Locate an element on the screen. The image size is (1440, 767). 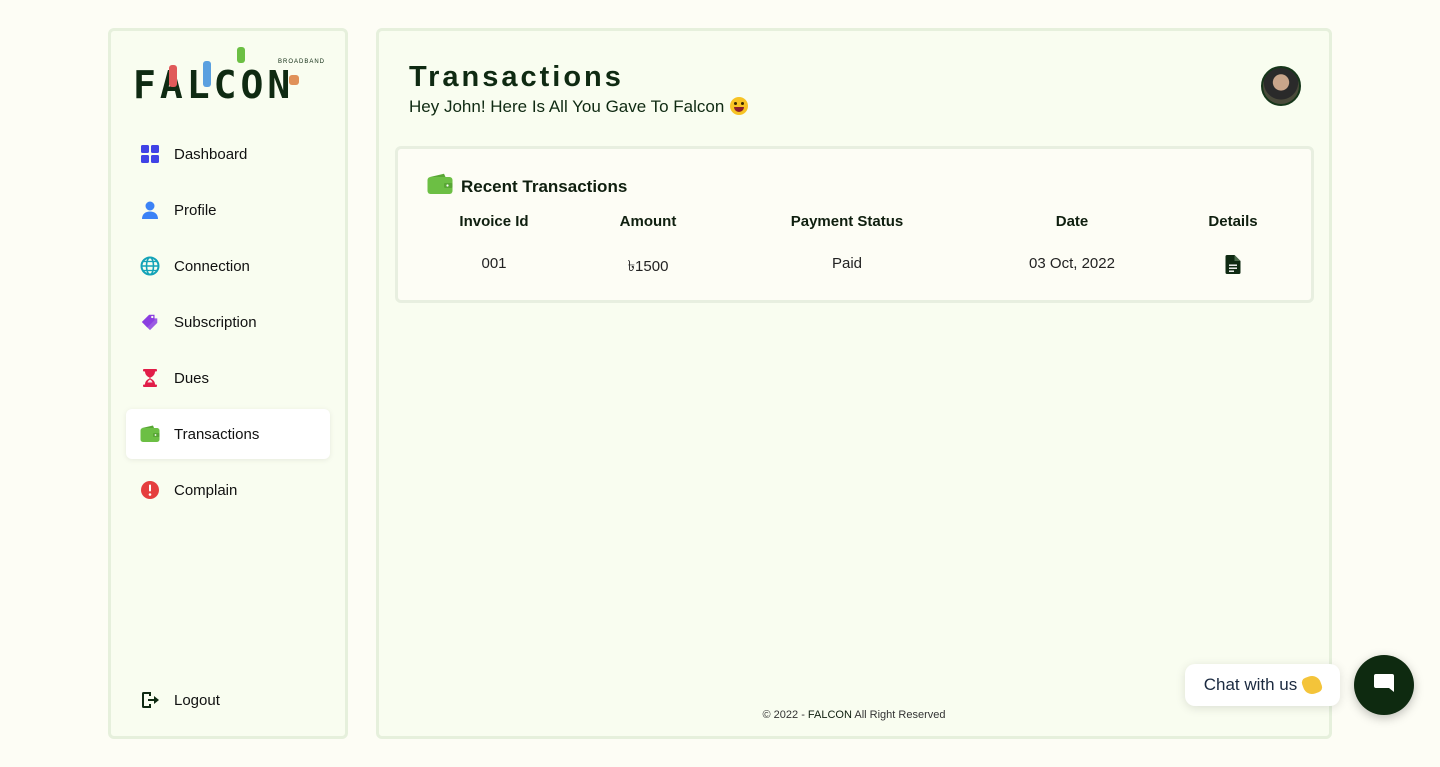
sidebar-item-complain: Complain is located at coordinates (228, 490).